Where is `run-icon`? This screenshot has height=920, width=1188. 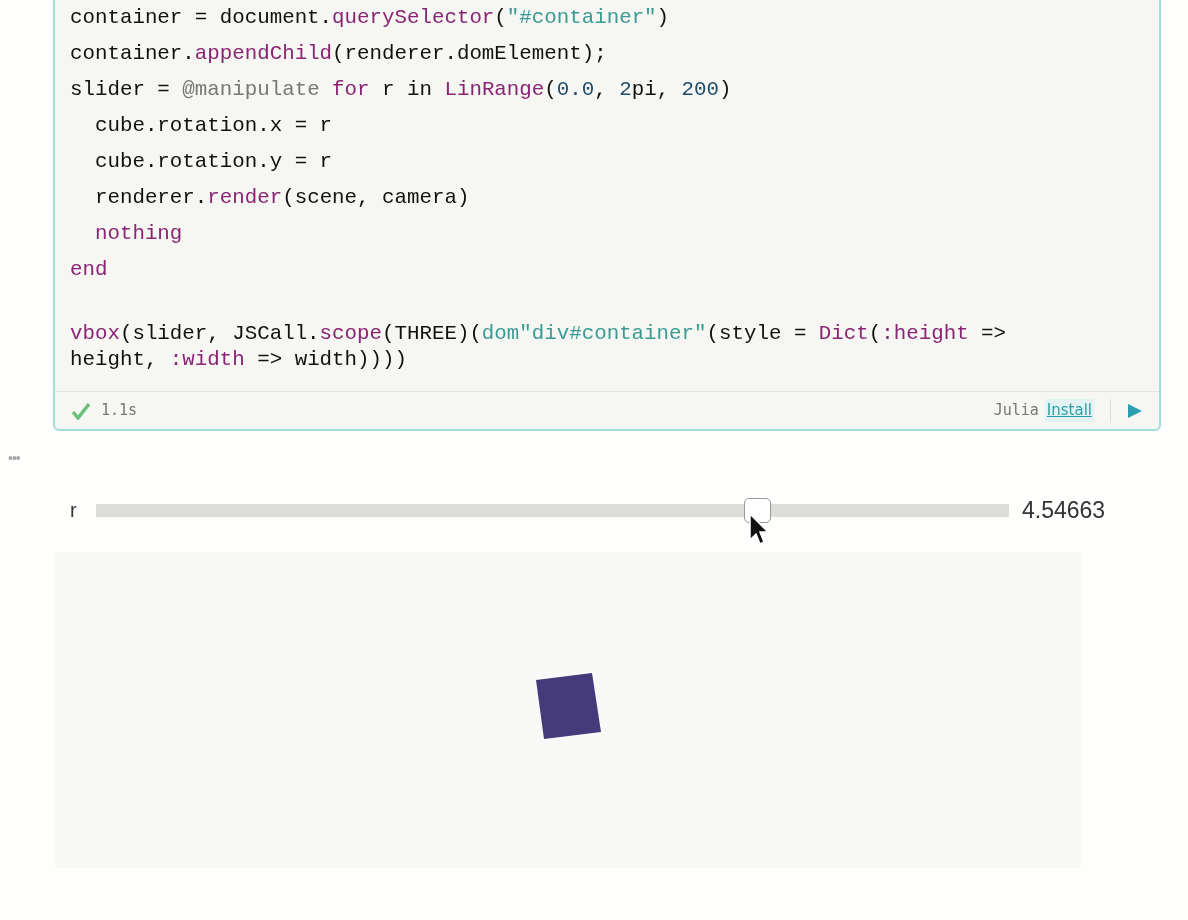
run-icon is located at coordinates (1135, 410).